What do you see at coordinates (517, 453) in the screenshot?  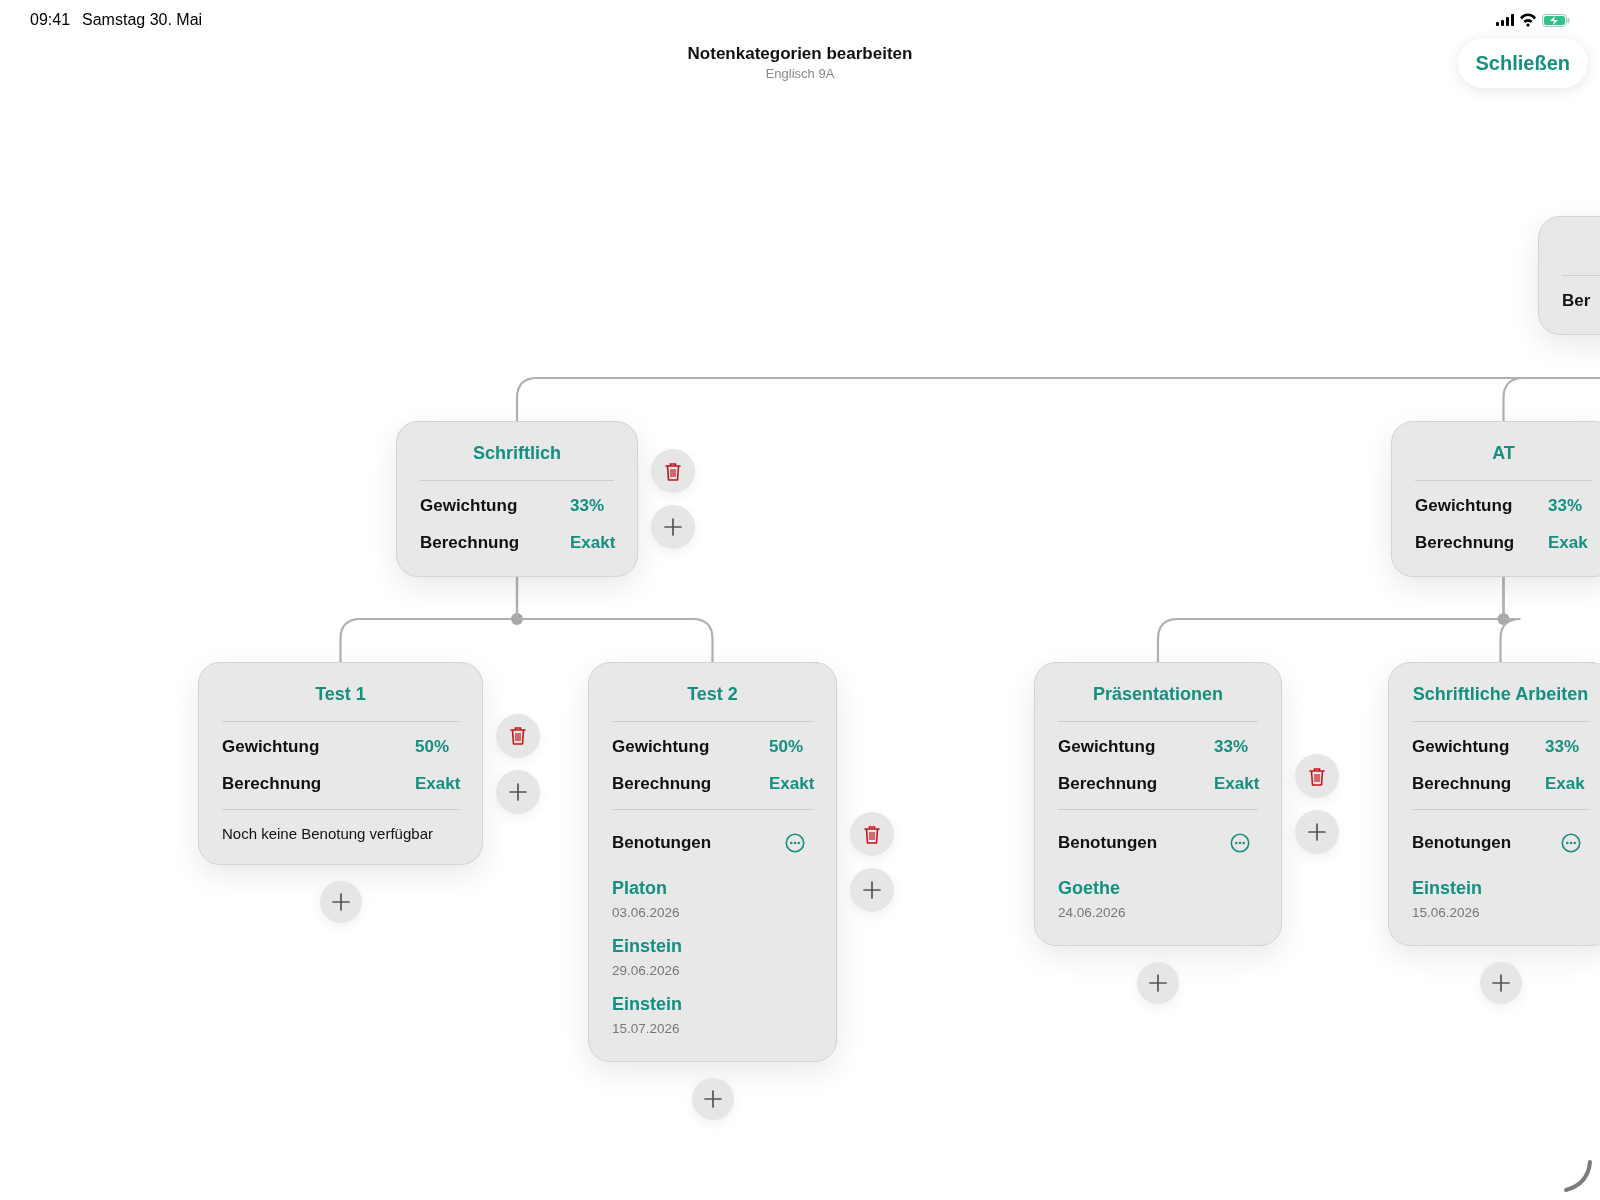 I see `category-title: Schriftlich` at bounding box center [517, 453].